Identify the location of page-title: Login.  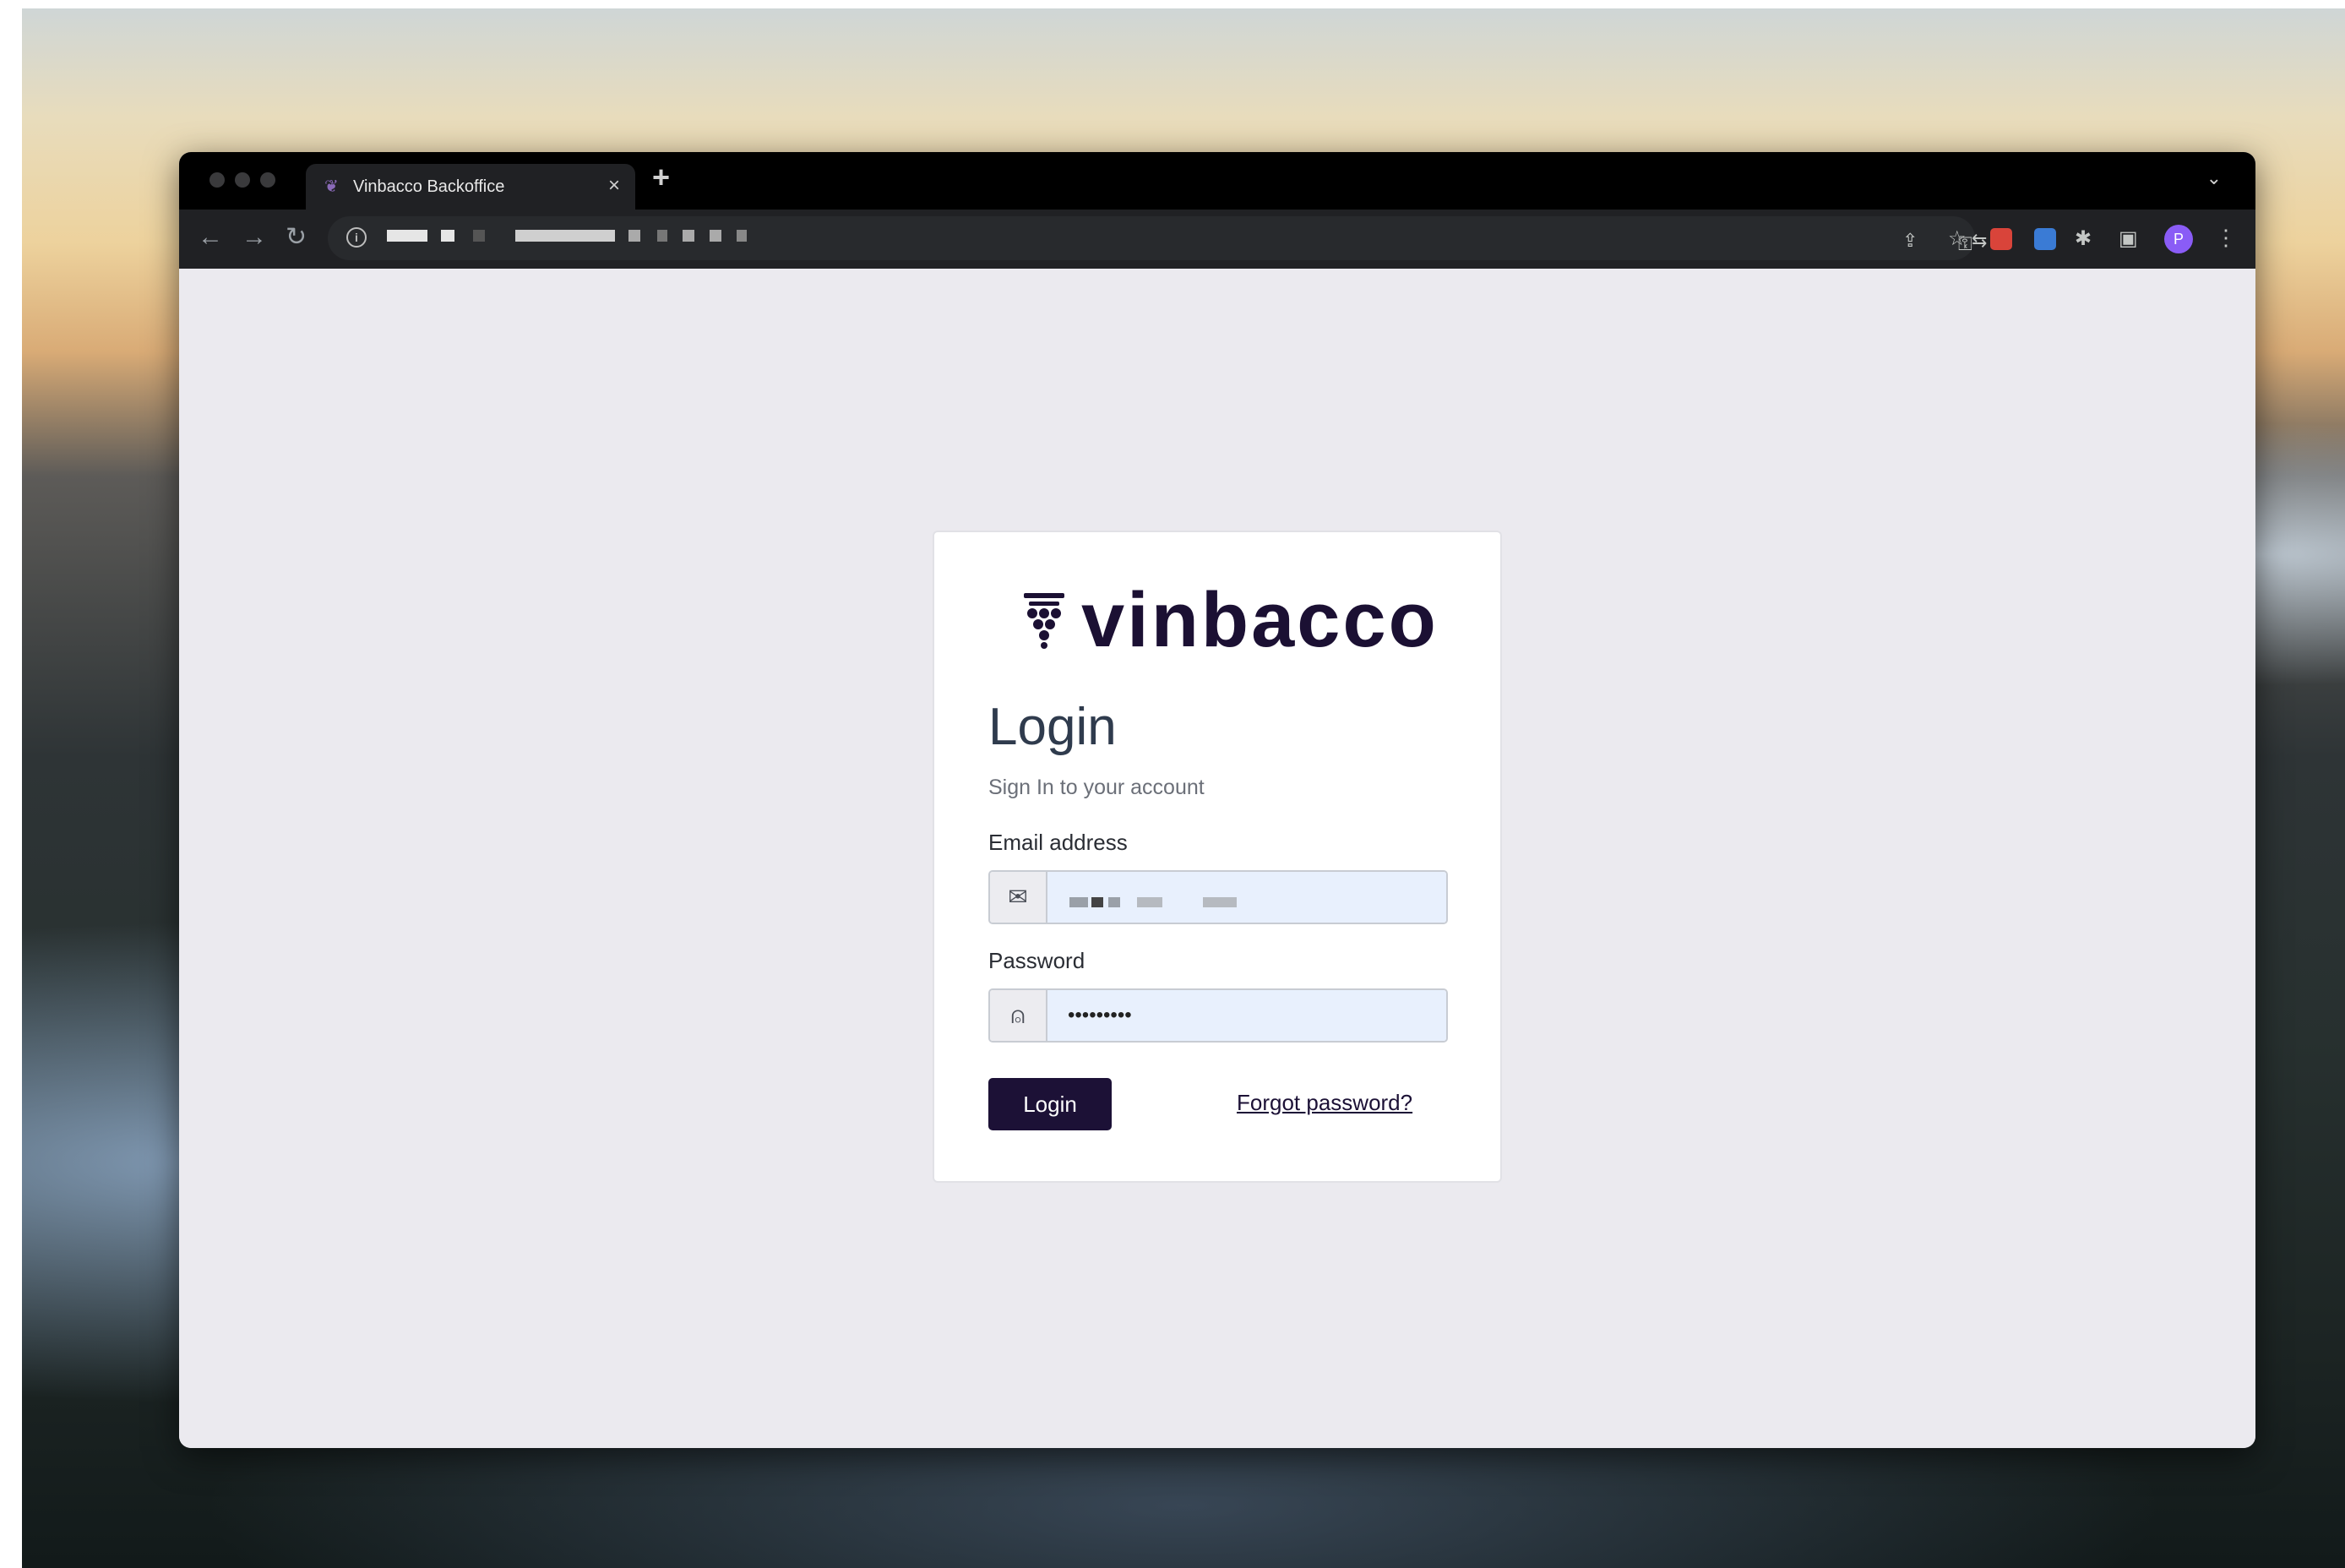
(1052, 727).